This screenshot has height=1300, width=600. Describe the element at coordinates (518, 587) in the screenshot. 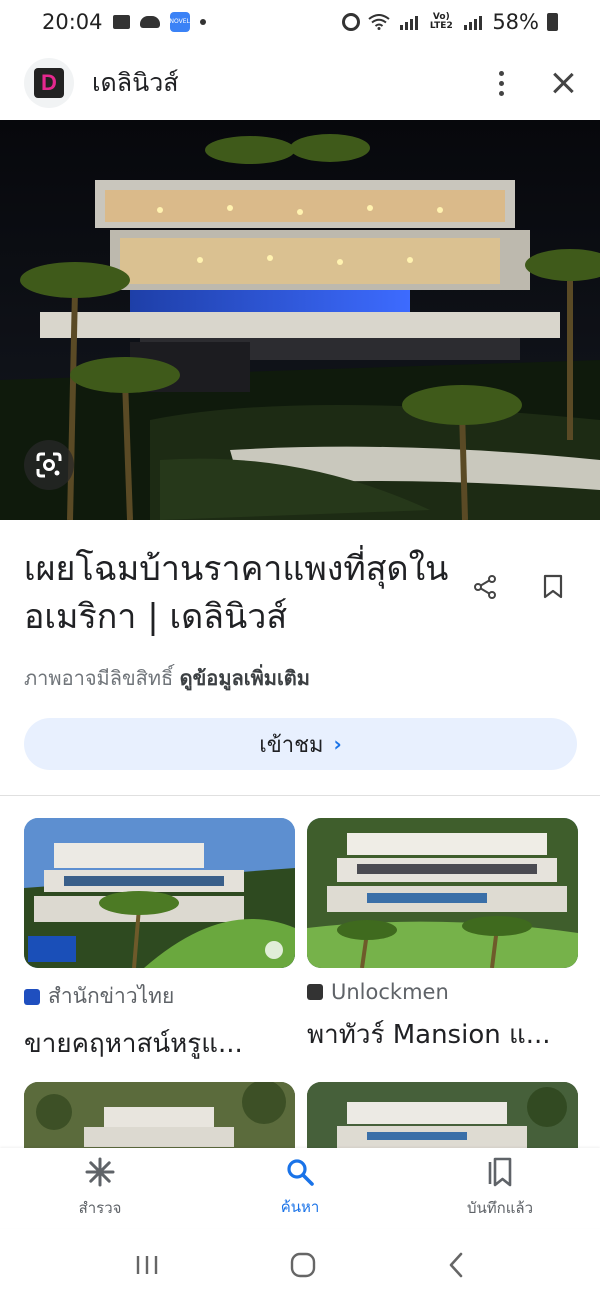

I see `title-actions` at that location.